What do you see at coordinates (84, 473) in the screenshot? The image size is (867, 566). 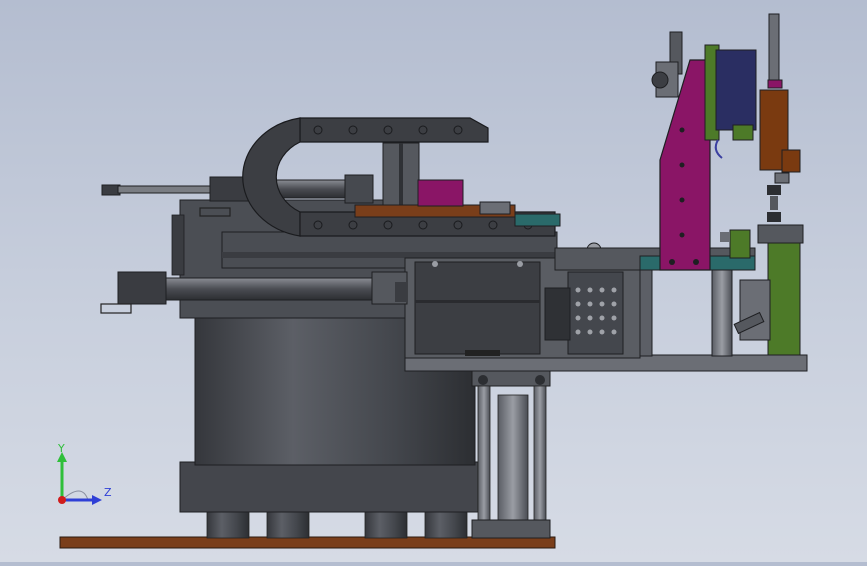 I see `orientation-triad: Y Z` at bounding box center [84, 473].